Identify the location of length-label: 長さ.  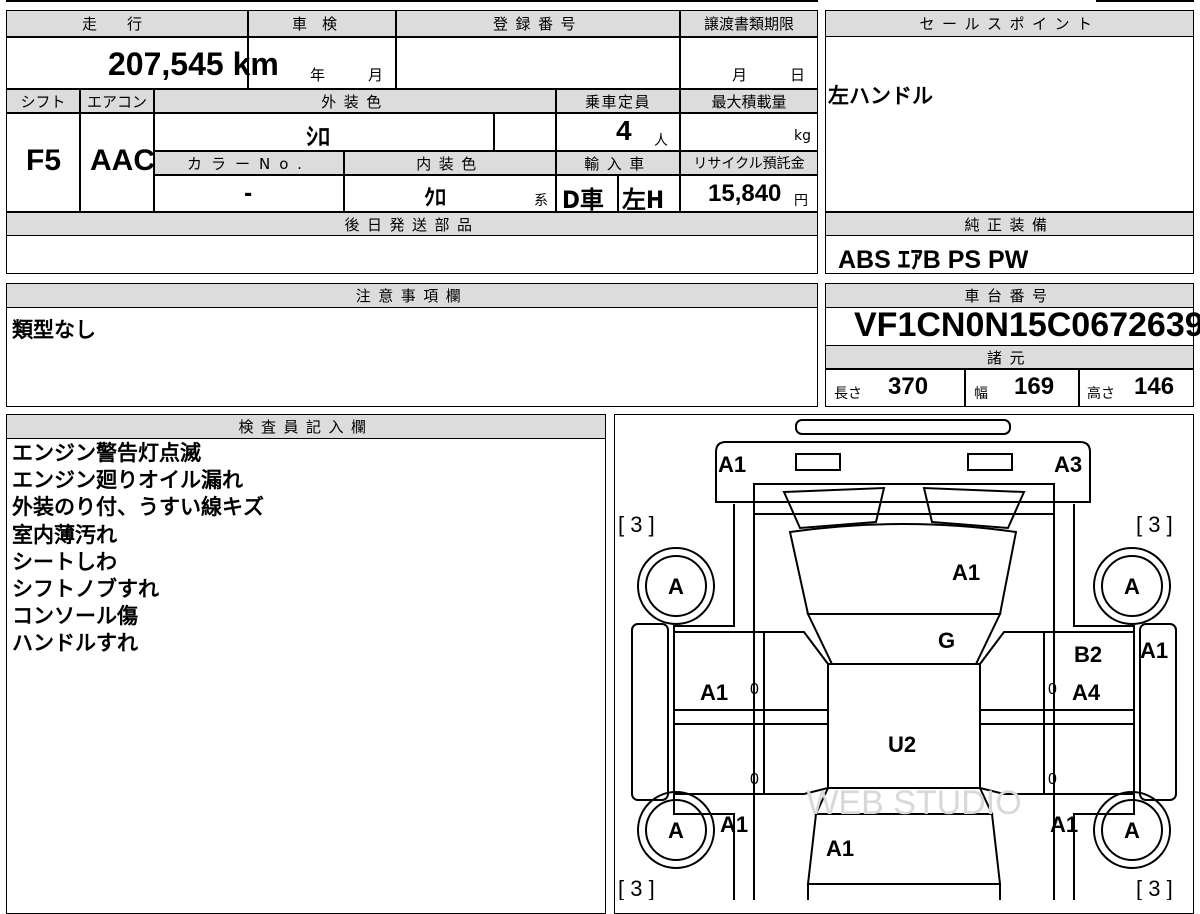
(848, 394).